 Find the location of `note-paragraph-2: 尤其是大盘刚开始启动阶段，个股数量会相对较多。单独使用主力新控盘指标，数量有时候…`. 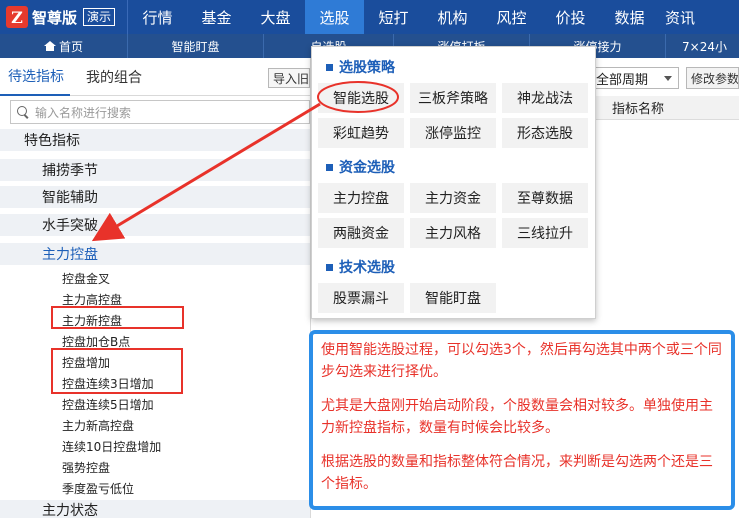

note-paragraph-2: 尤其是大盘刚开始启动阶段，个股数量会相对较多。单独使用主力新控盘指标，数量有时候… is located at coordinates (517, 417).